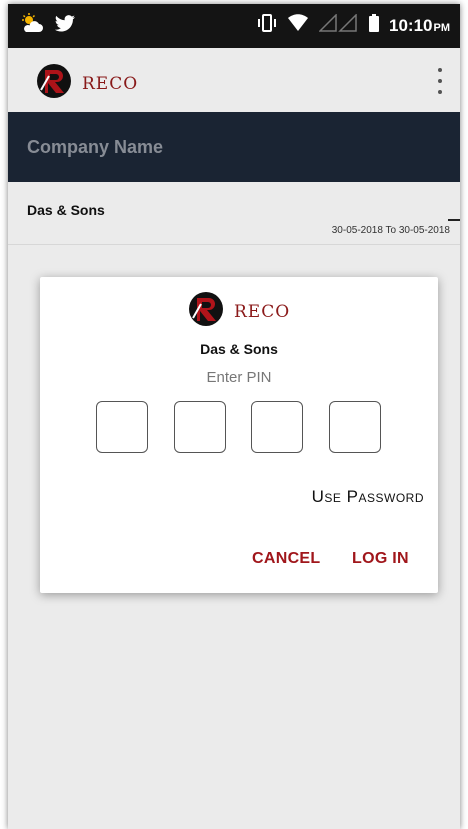  Describe the element at coordinates (298, 25) in the screenshot. I see `wifi-icon` at that location.